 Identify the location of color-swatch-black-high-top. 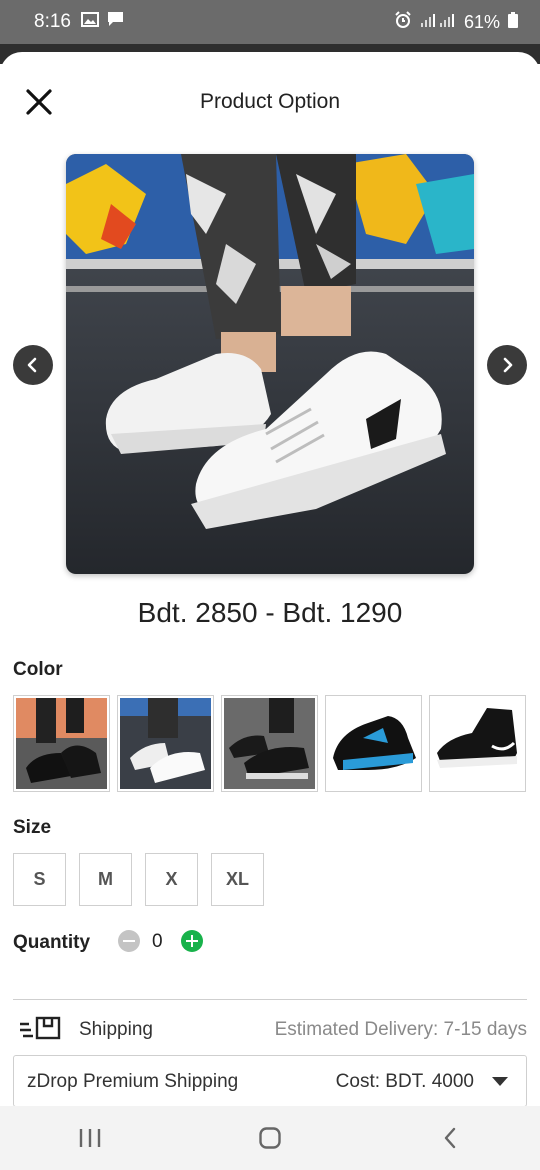
(477, 743).